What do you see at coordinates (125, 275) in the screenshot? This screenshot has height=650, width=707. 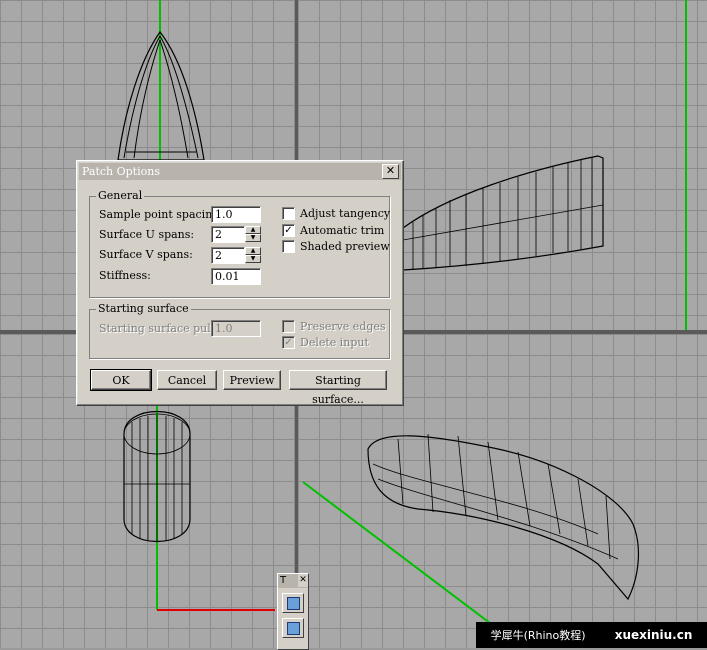 I see `stiffness-label: Stiffness:` at bounding box center [125, 275].